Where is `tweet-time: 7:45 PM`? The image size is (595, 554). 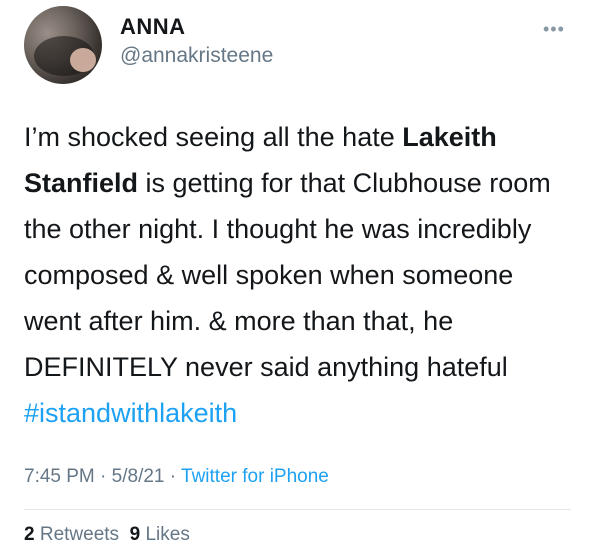
tweet-time: 7:45 PM is located at coordinates (59, 476).